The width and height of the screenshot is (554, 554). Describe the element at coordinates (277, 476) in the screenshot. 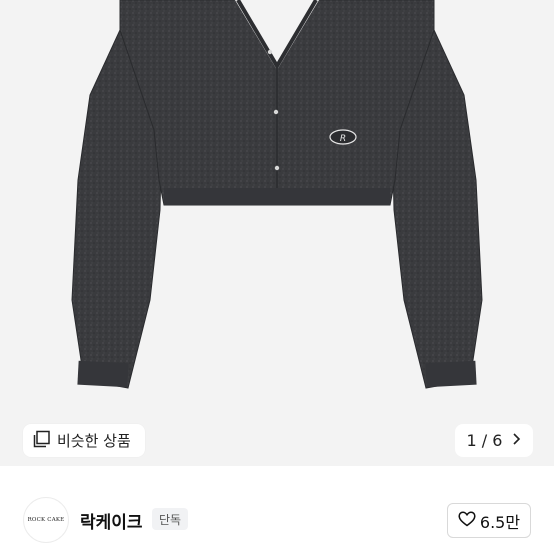

I see `section-divider` at that location.